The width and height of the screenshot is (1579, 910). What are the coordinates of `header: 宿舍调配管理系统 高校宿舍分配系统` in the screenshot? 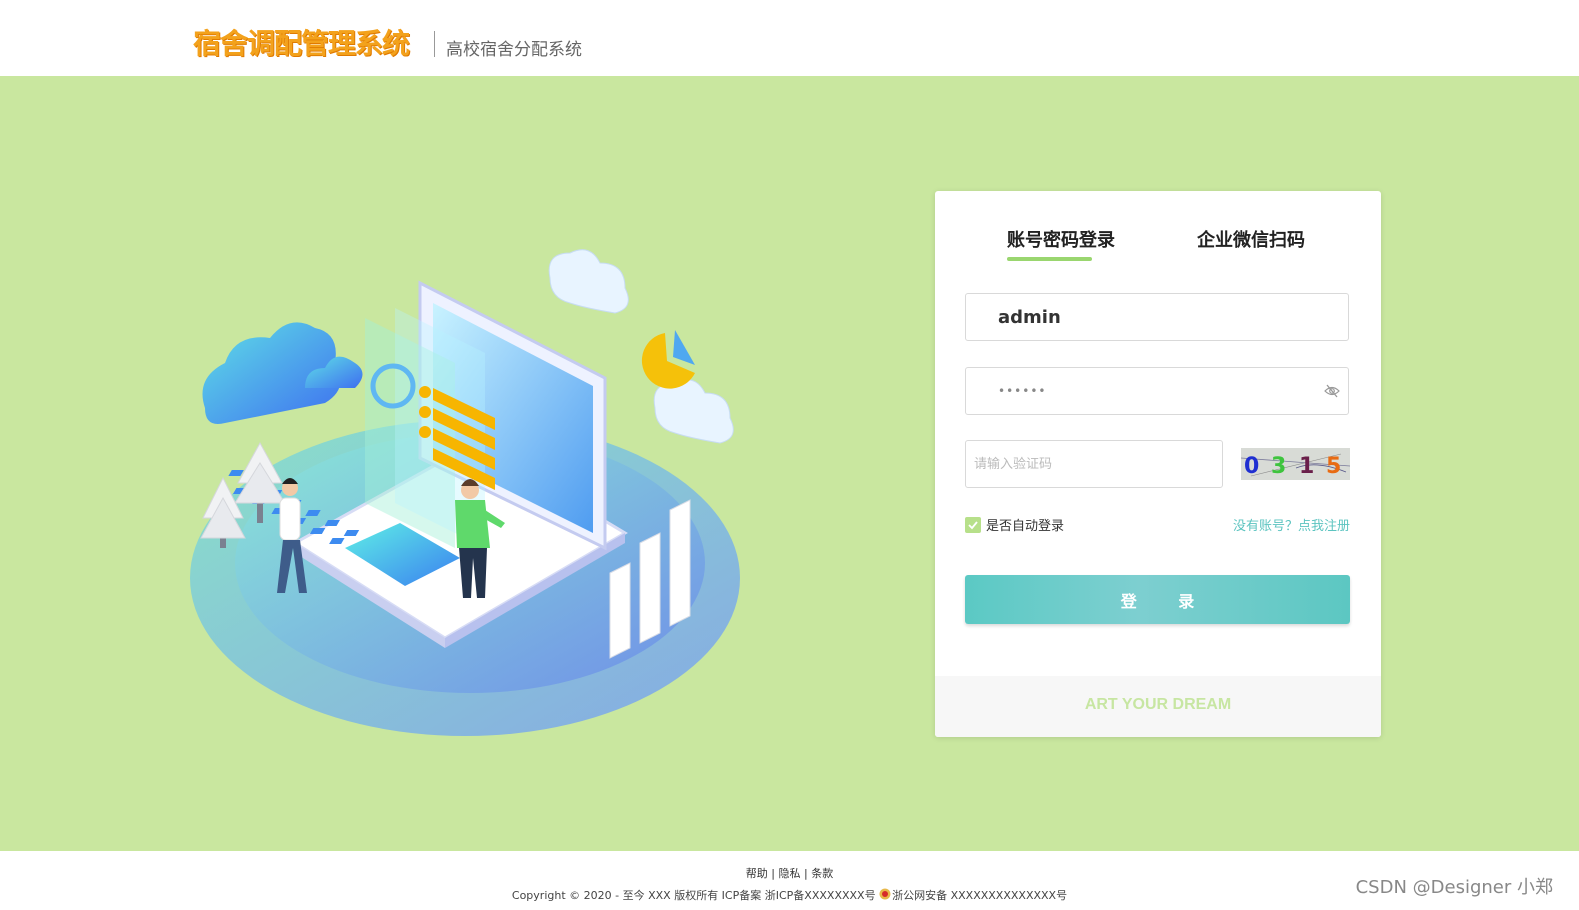 It's located at (789, 38).